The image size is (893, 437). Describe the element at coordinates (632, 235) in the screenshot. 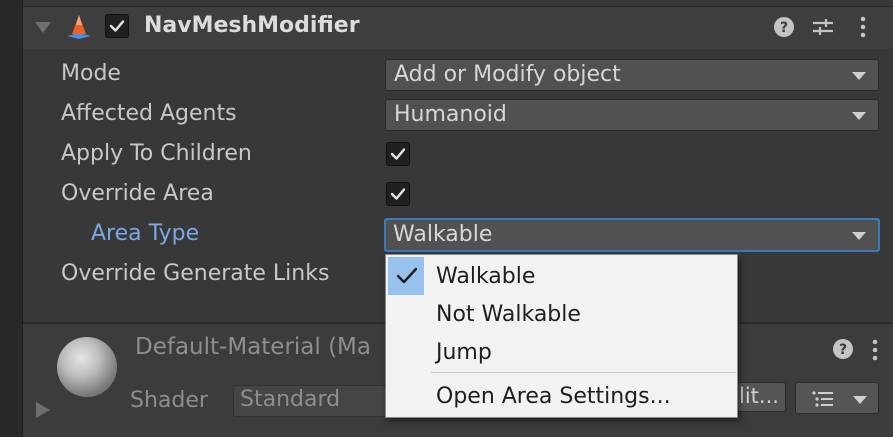

I see `area-type-dropdown: Walkable` at that location.